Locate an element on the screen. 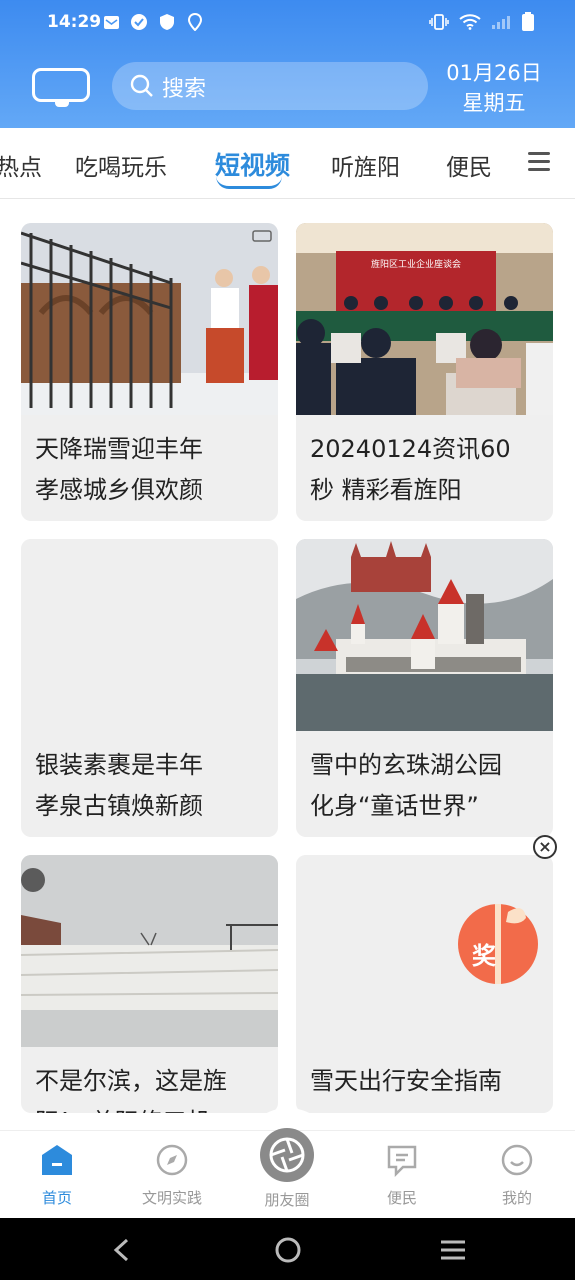 The width and height of the screenshot is (575, 1280). app-header: 14:29 搜索 01月26日 星期五 is located at coordinates (287, 64).